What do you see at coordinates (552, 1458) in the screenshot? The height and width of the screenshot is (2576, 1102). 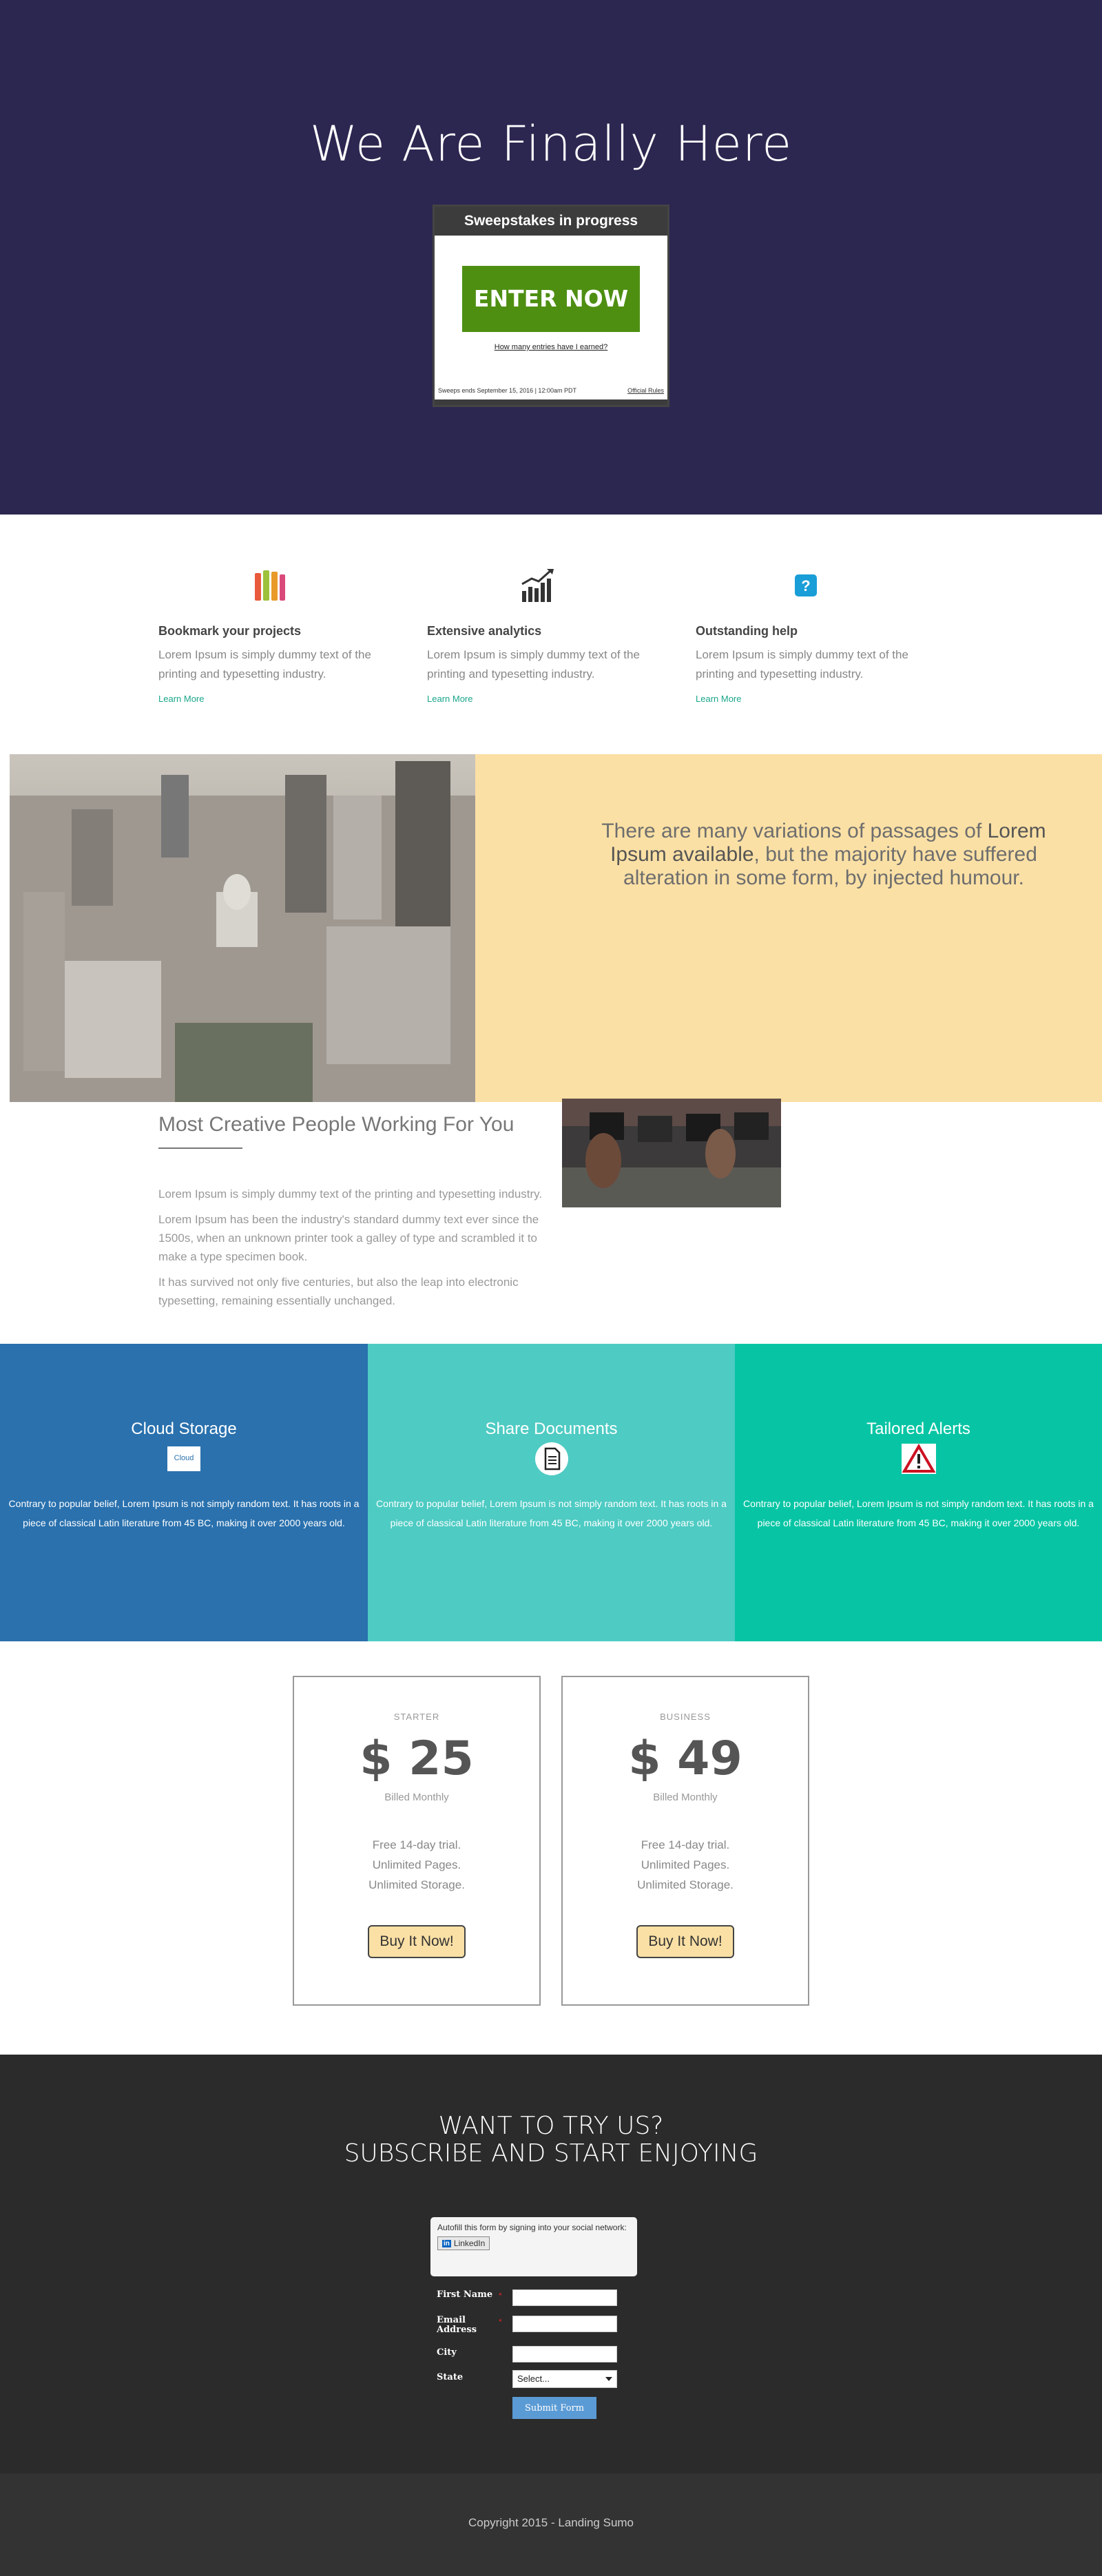 I see `document-icon` at bounding box center [552, 1458].